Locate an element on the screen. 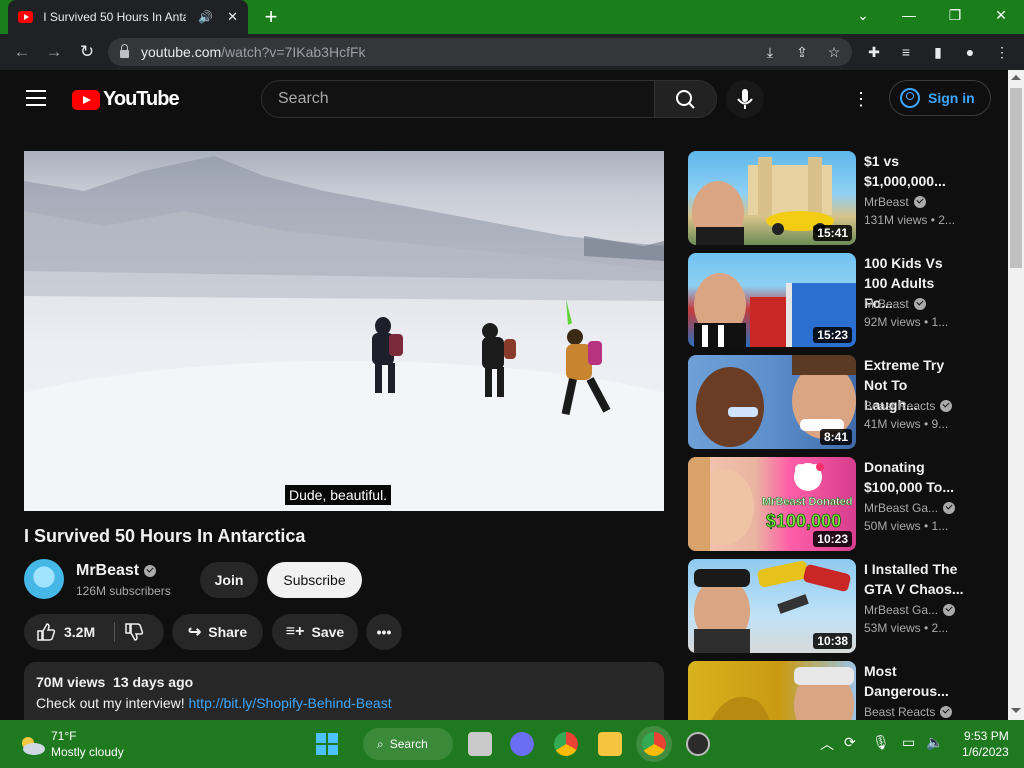 The image size is (1024, 768). recommendation-channel: MrBeast is located at coordinates (895, 202).